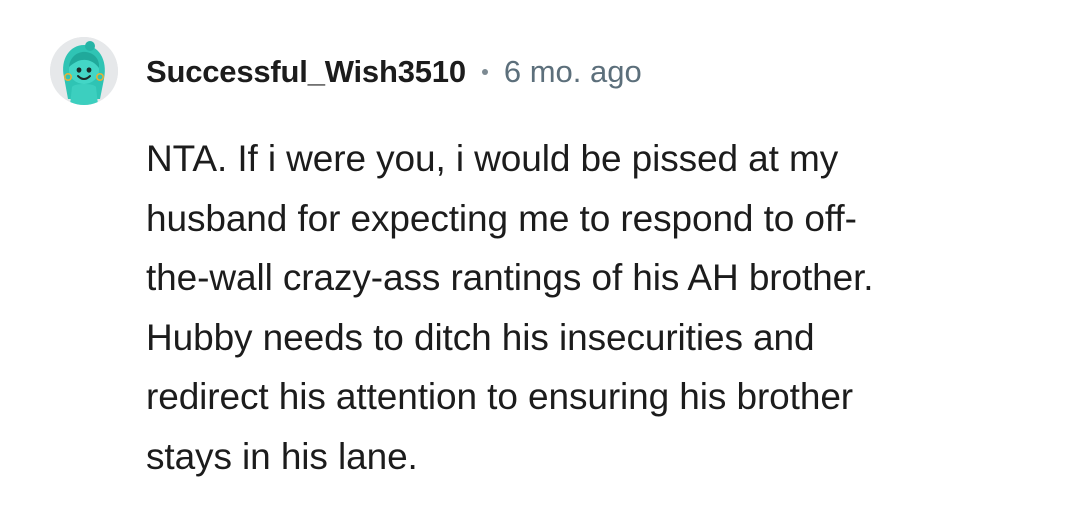 This screenshot has width=1080, height=517. I want to click on comment-body-line: stays in his lane., so click(282, 456).